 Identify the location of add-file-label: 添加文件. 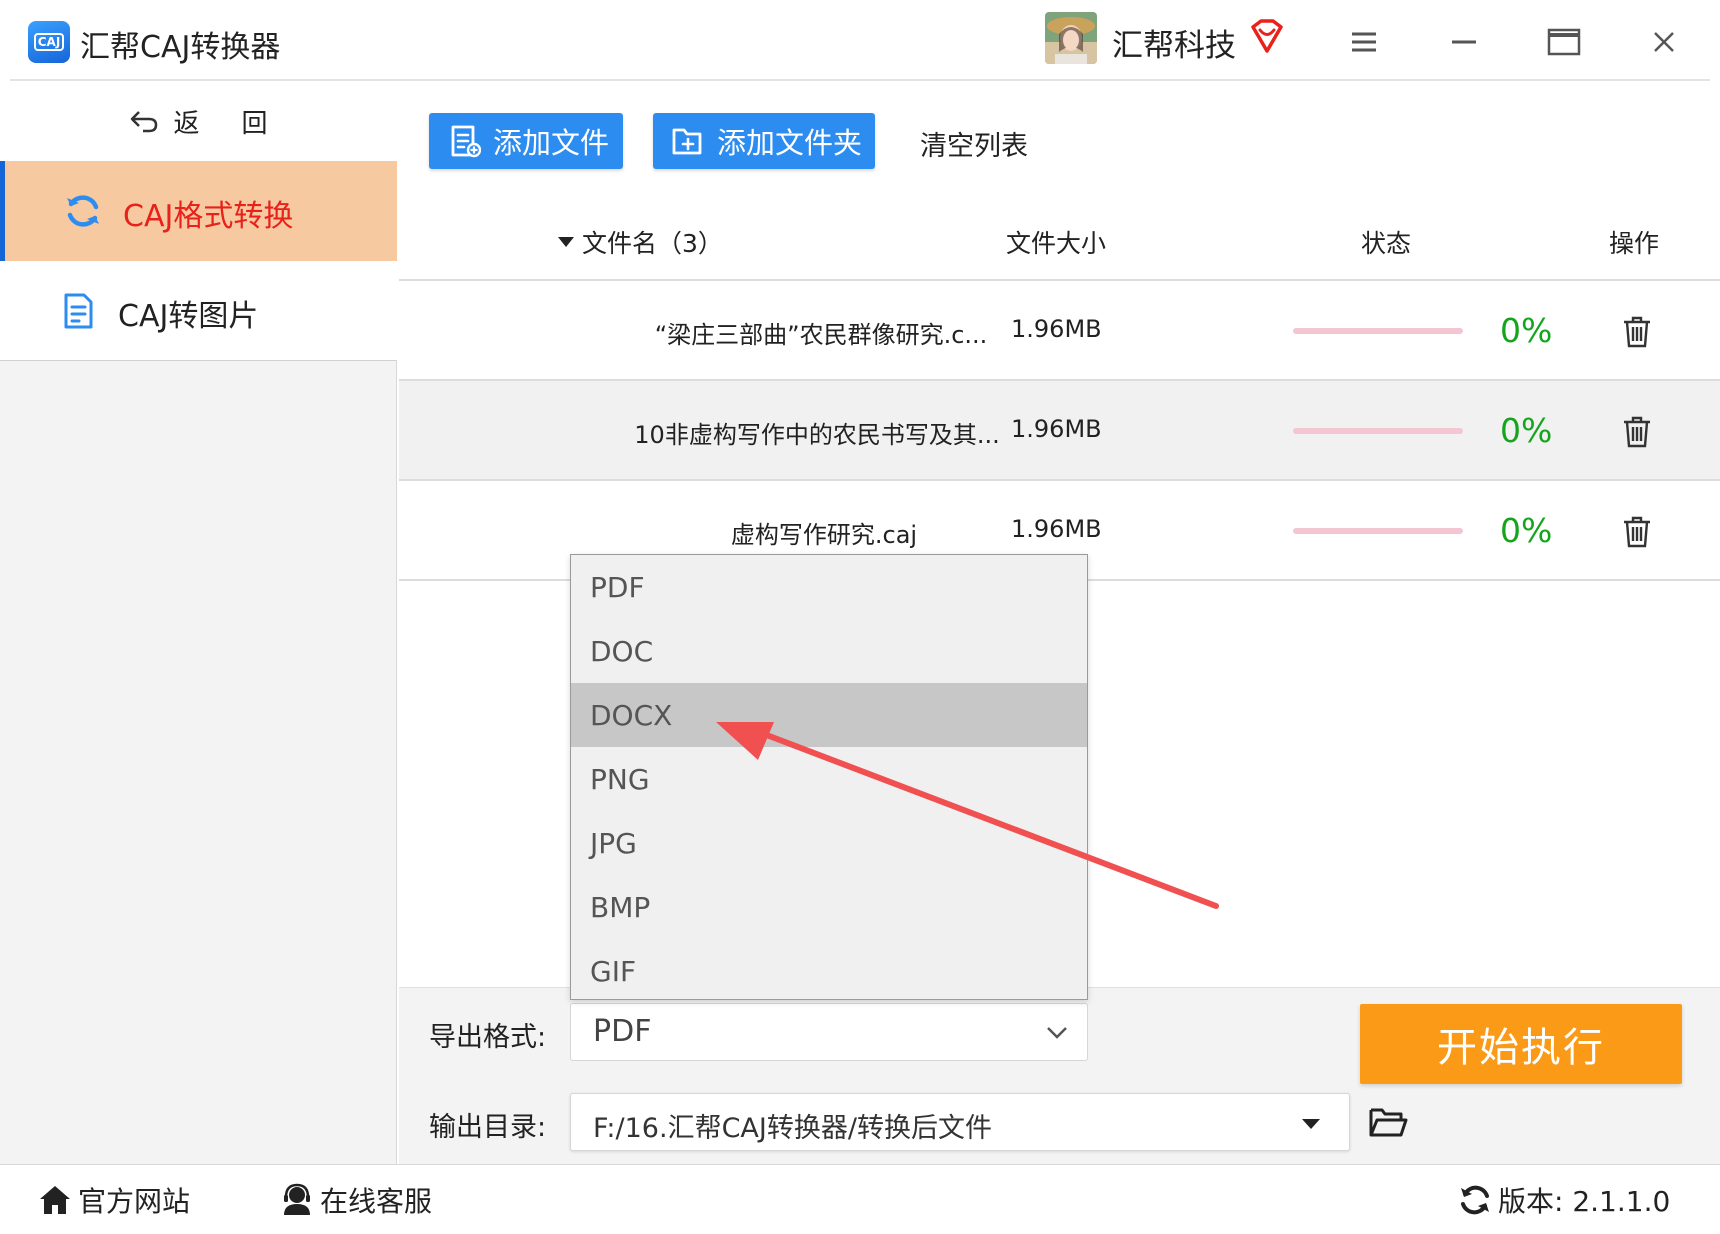
(551, 143).